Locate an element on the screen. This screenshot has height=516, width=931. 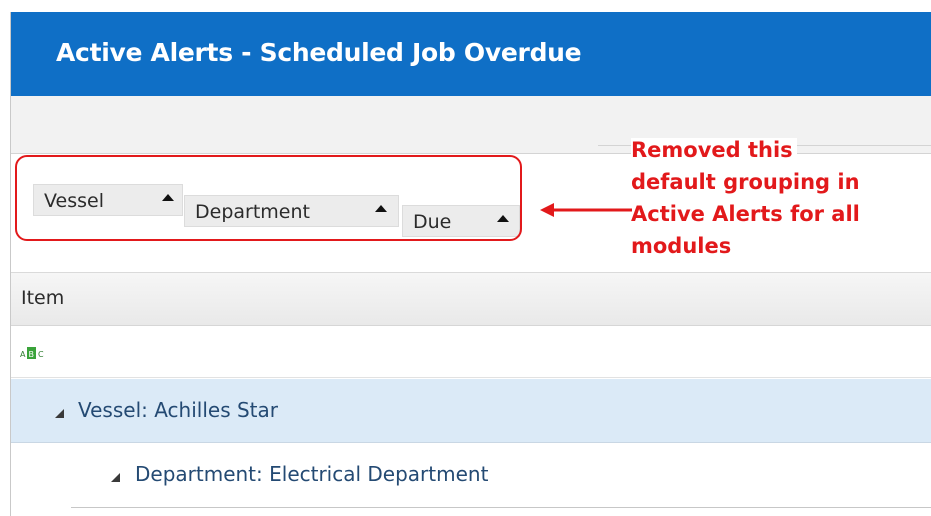
group-row-vessel: Vessel: Achilles Star is located at coordinates (471, 411).